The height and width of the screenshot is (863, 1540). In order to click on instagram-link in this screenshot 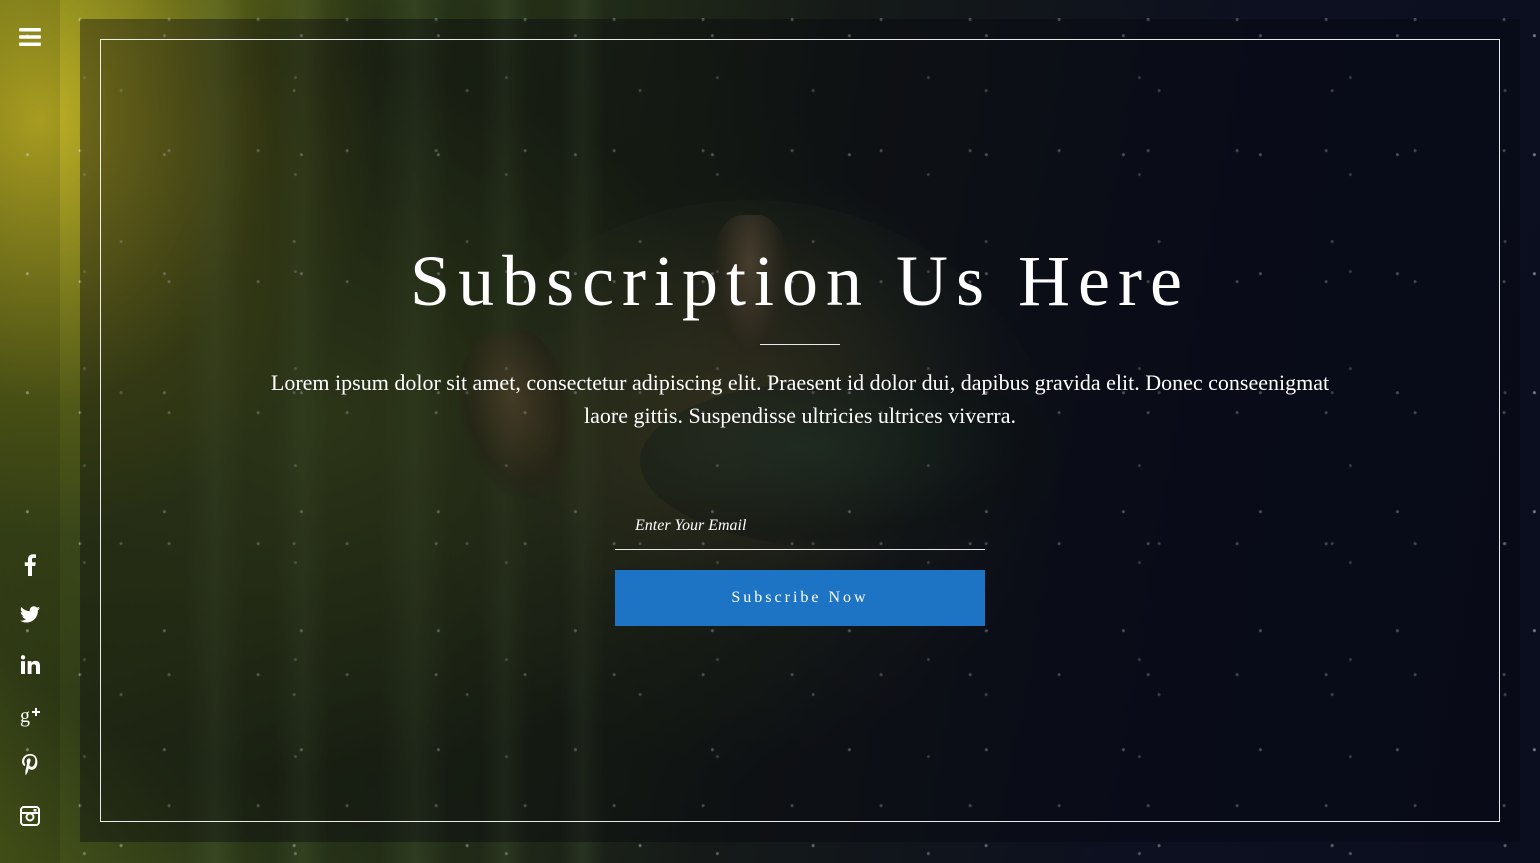, I will do `click(30, 818)`.